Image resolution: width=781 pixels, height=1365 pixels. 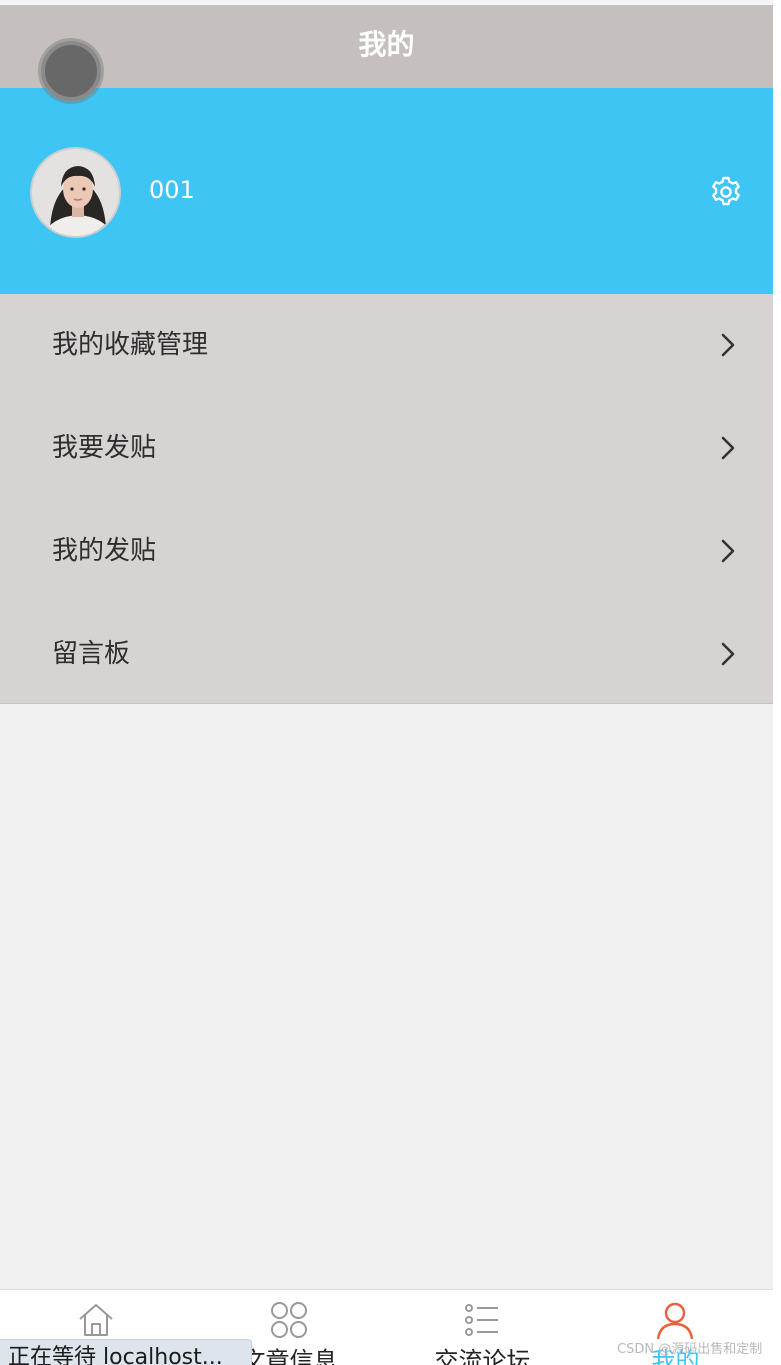 What do you see at coordinates (386, 191) in the screenshot?
I see `profile-header: 001` at bounding box center [386, 191].